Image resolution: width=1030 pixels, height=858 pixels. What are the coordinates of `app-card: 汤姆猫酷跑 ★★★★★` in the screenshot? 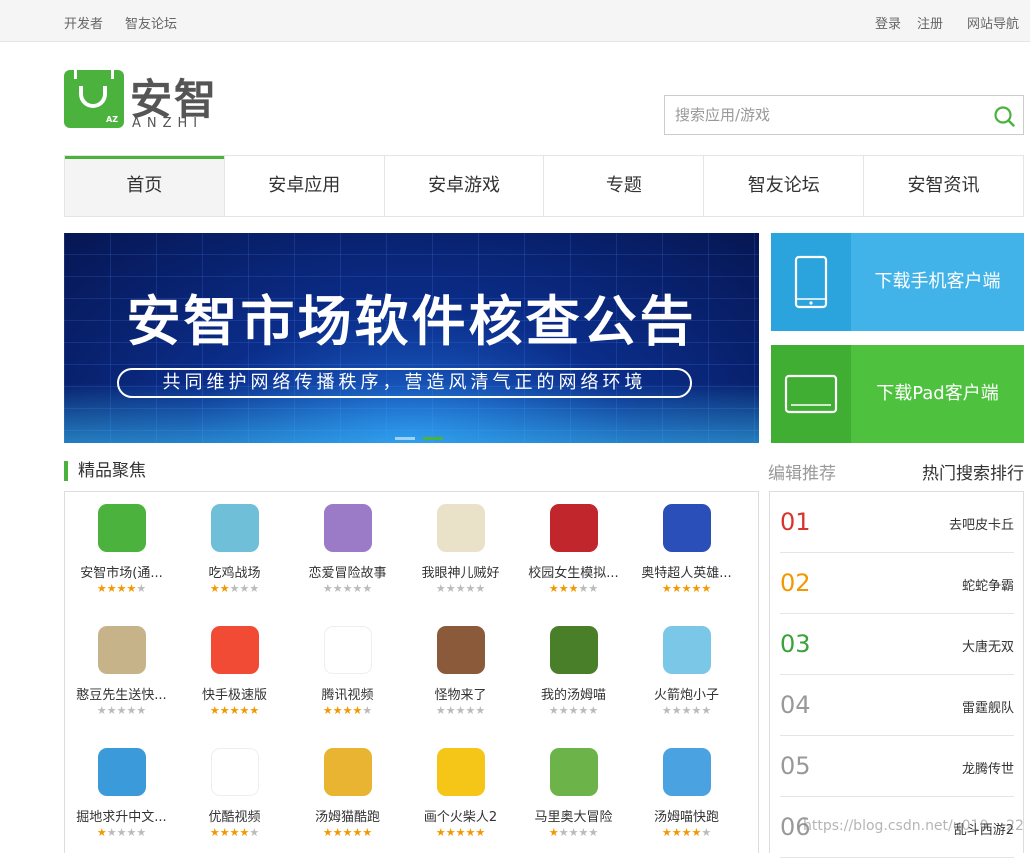 It's located at (347, 791).